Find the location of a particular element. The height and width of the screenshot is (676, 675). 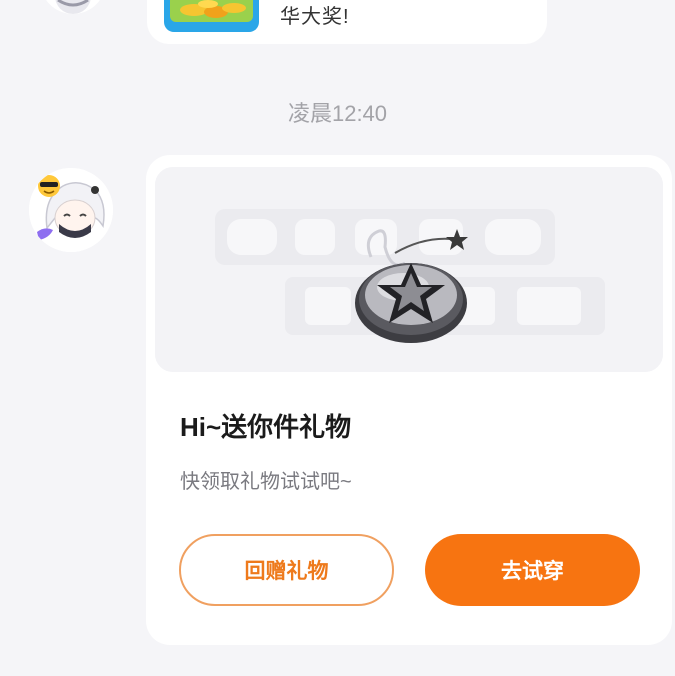

previous-sender-avatar is located at coordinates (73, 7).